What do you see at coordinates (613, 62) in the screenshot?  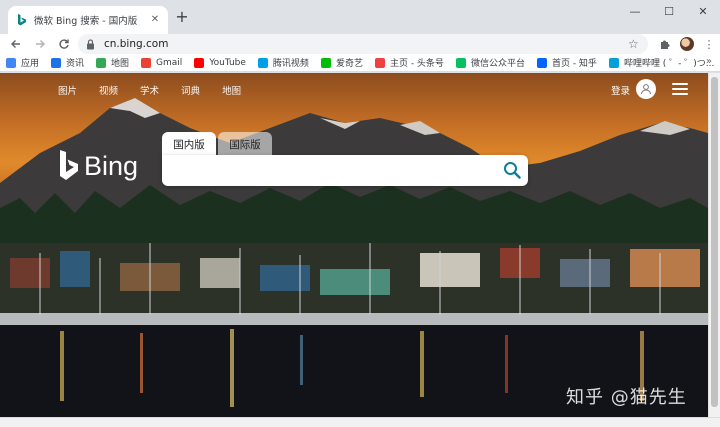 I see `bilibili-icon` at bounding box center [613, 62].